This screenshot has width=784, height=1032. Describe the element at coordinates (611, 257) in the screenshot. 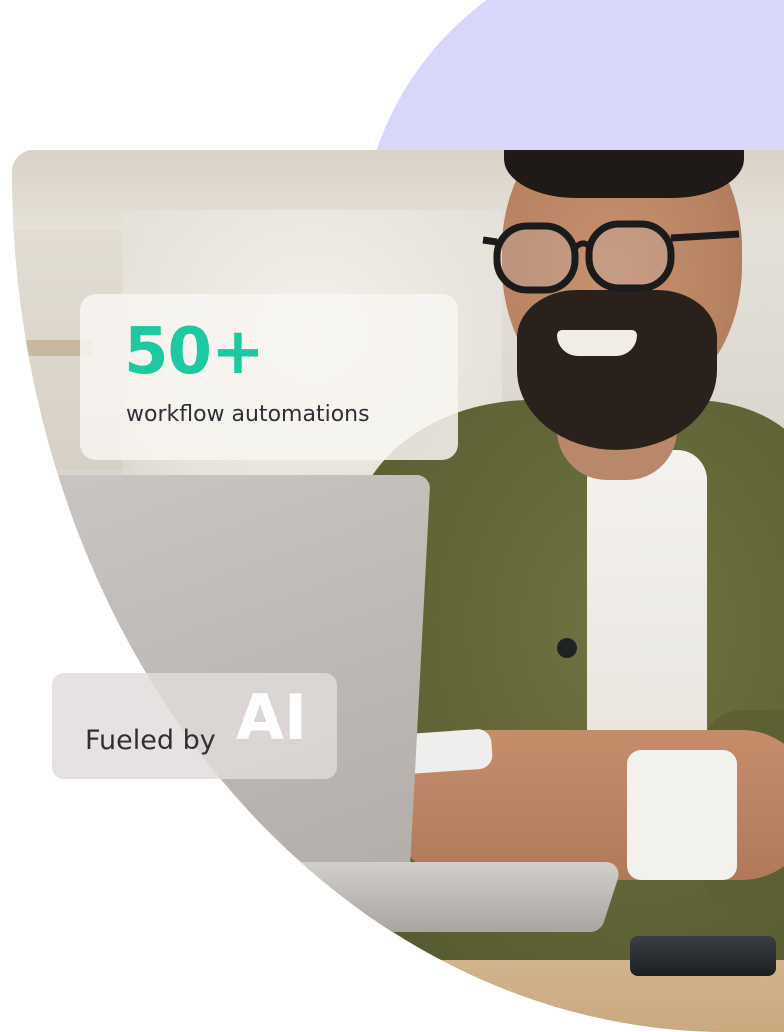

I see `glasses-icon` at that location.